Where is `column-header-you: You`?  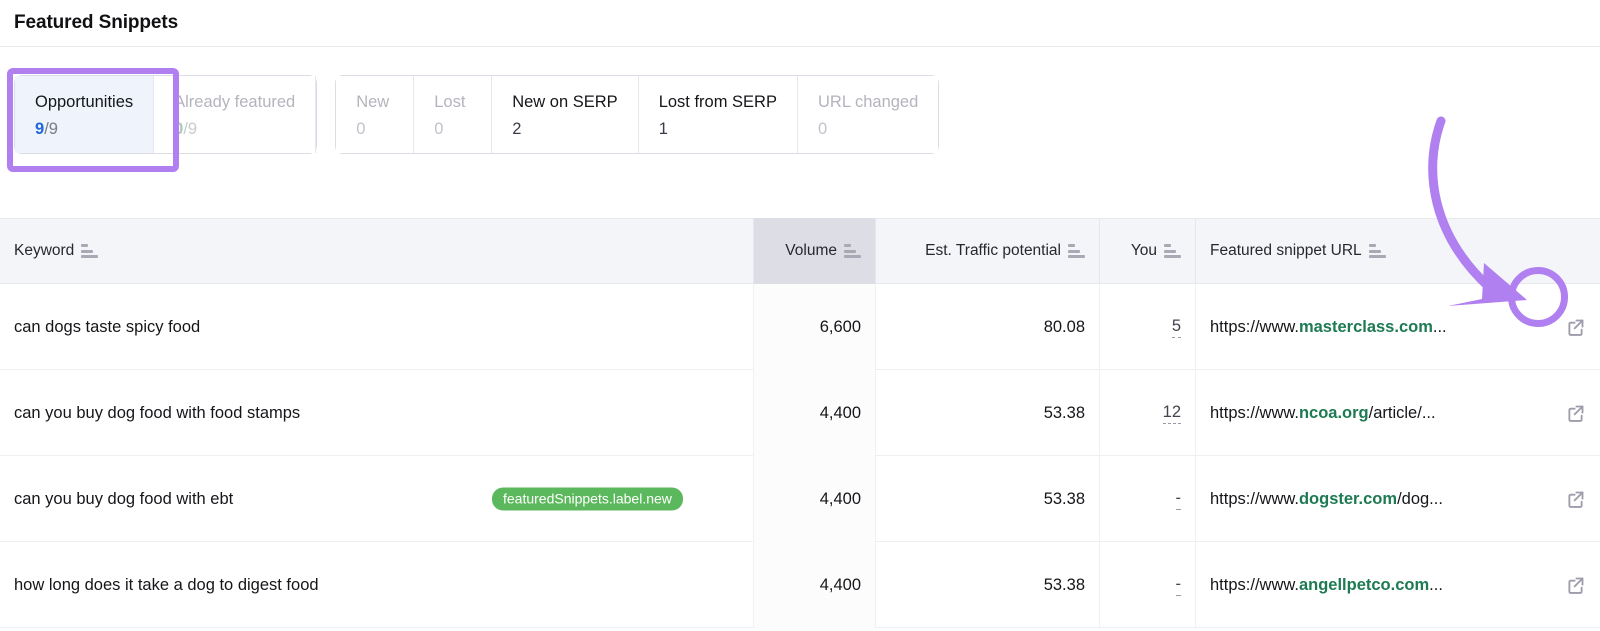 column-header-you: You is located at coordinates (1148, 251).